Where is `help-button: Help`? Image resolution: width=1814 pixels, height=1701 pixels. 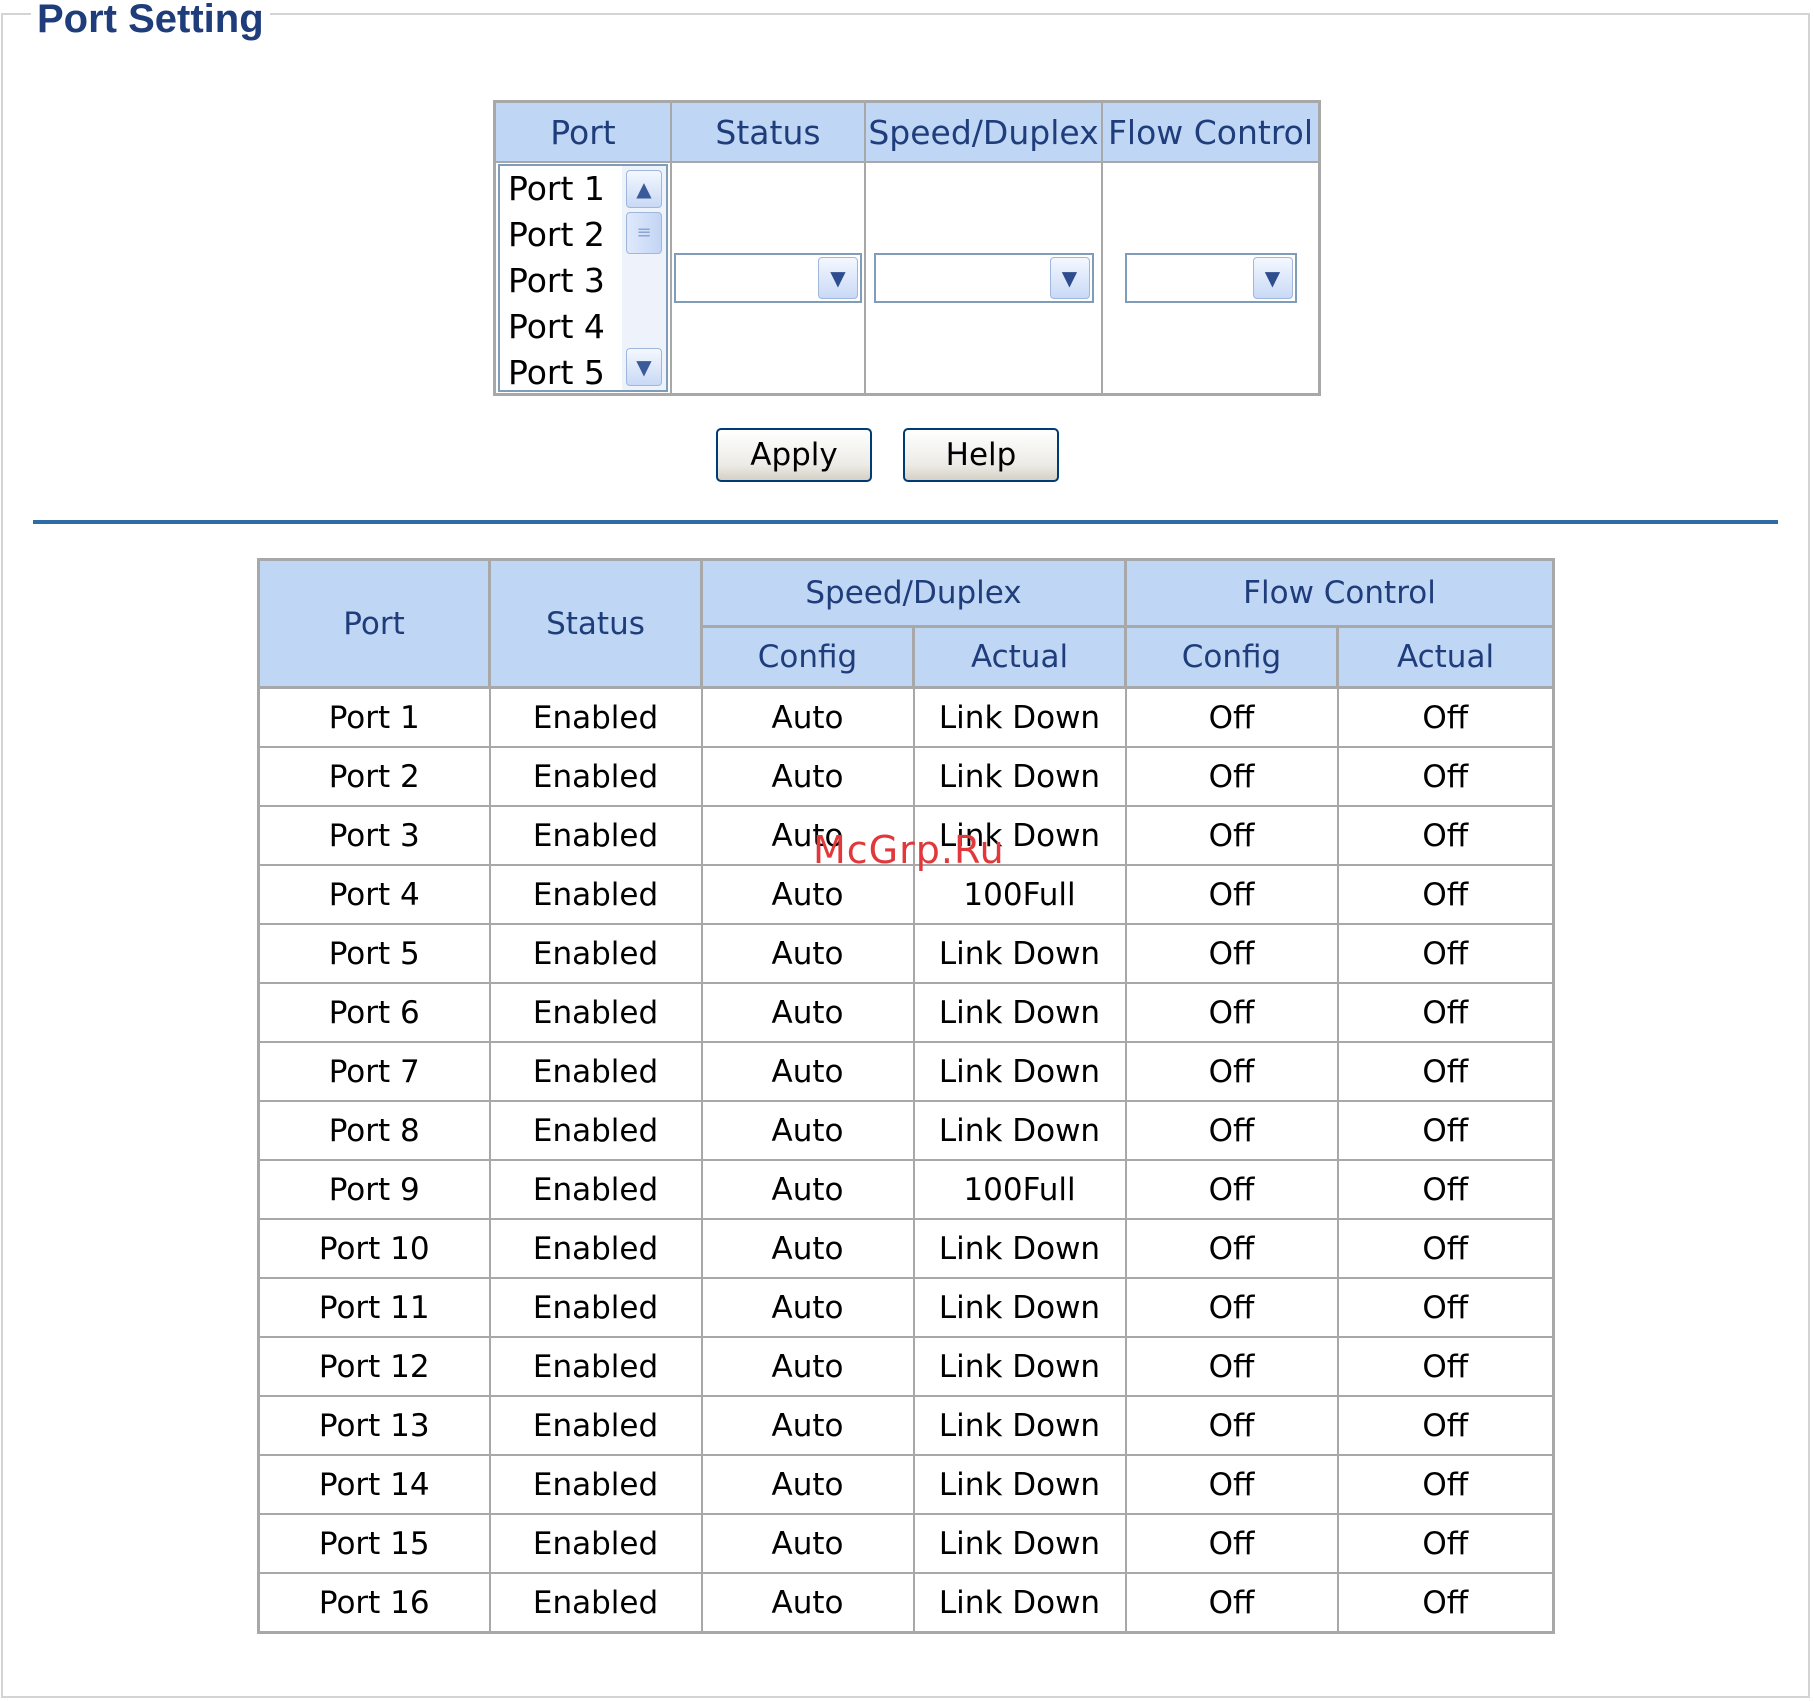 help-button: Help is located at coordinates (981, 455).